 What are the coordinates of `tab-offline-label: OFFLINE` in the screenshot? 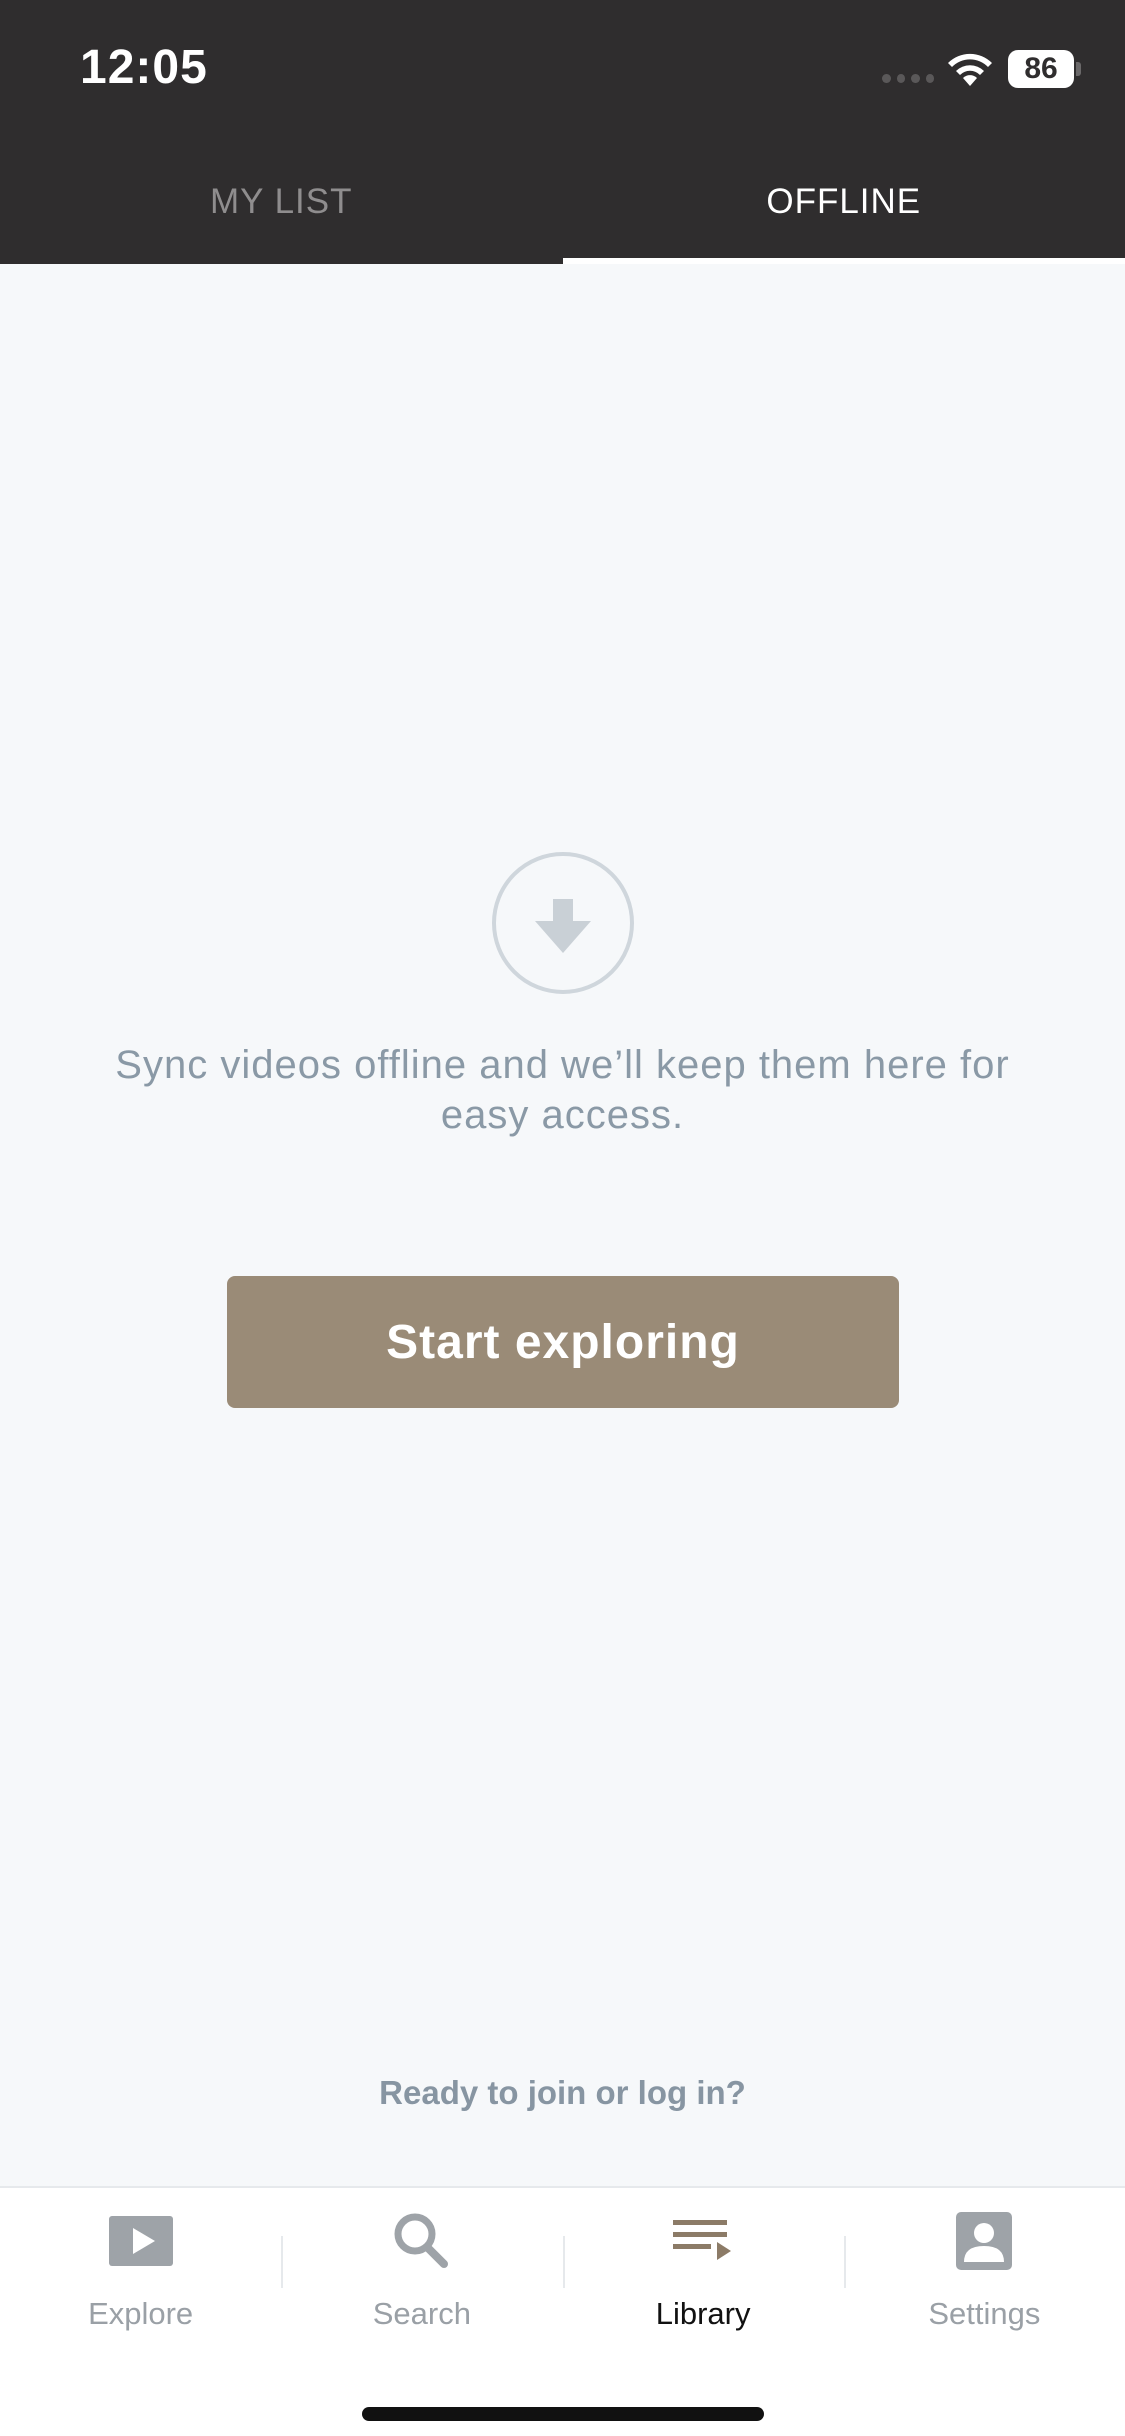 It's located at (844, 201).